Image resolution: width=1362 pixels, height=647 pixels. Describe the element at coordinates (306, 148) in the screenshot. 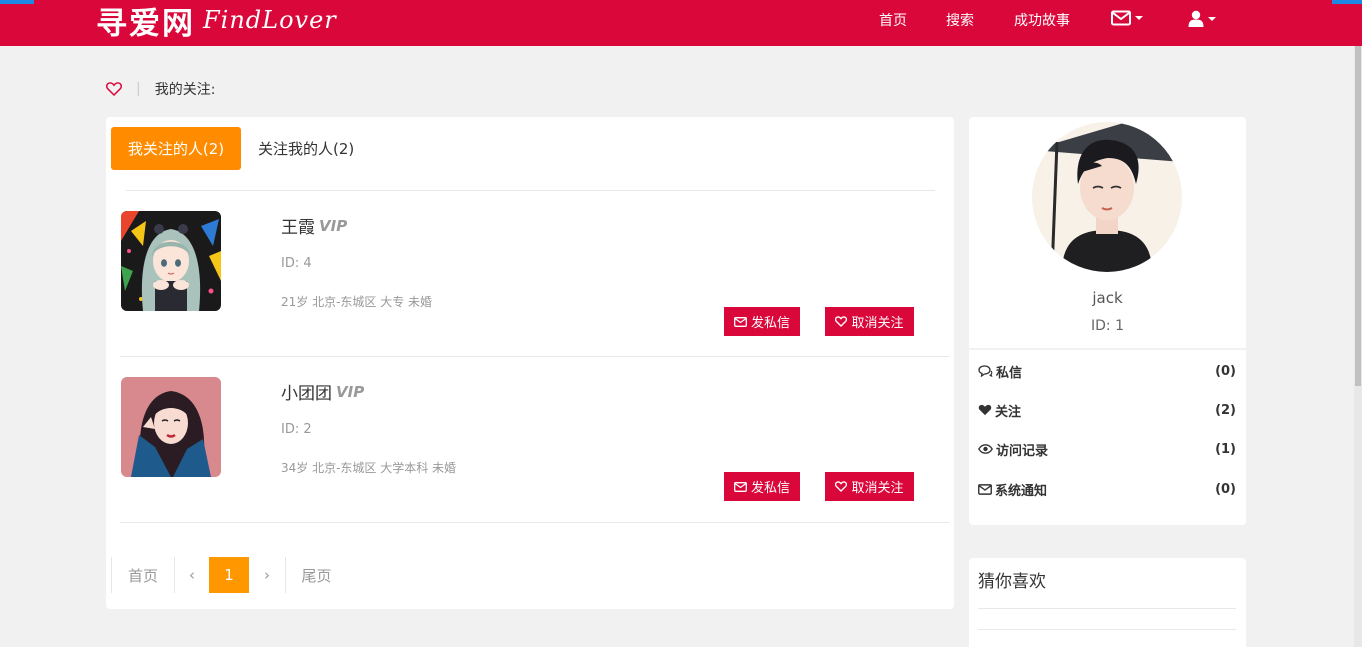

I see `tab-my-followers: 关注我的人(2)` at that location.